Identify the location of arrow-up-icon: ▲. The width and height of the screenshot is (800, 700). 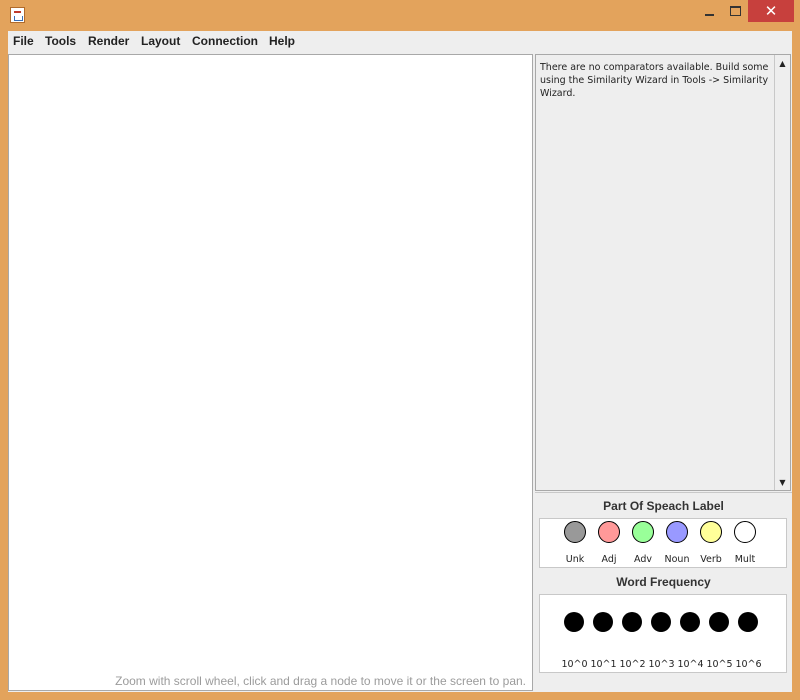
(782, 63).